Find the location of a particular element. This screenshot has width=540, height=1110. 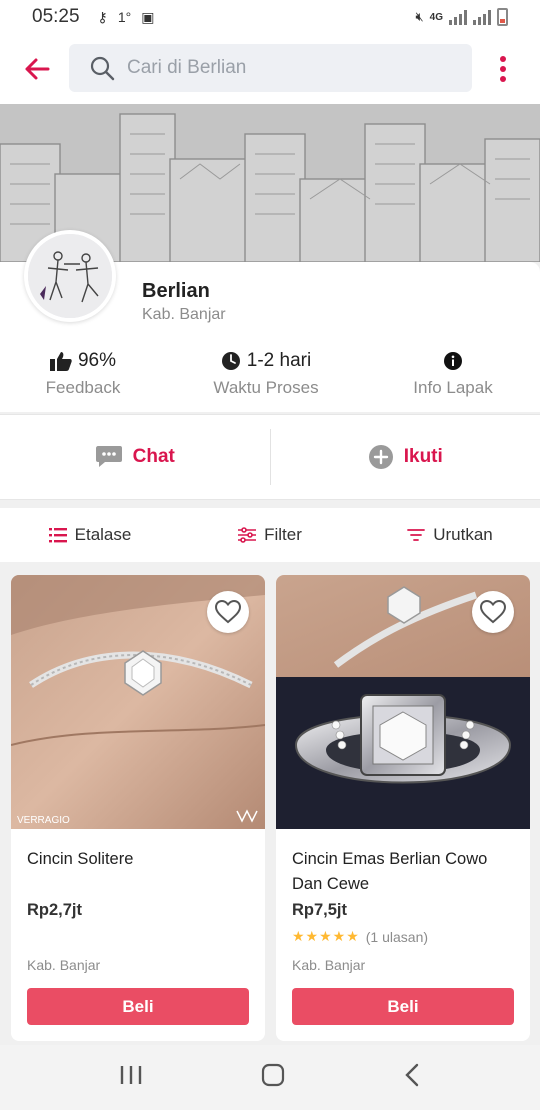

shop-name: Berlian is located at coordinates (176, 291).